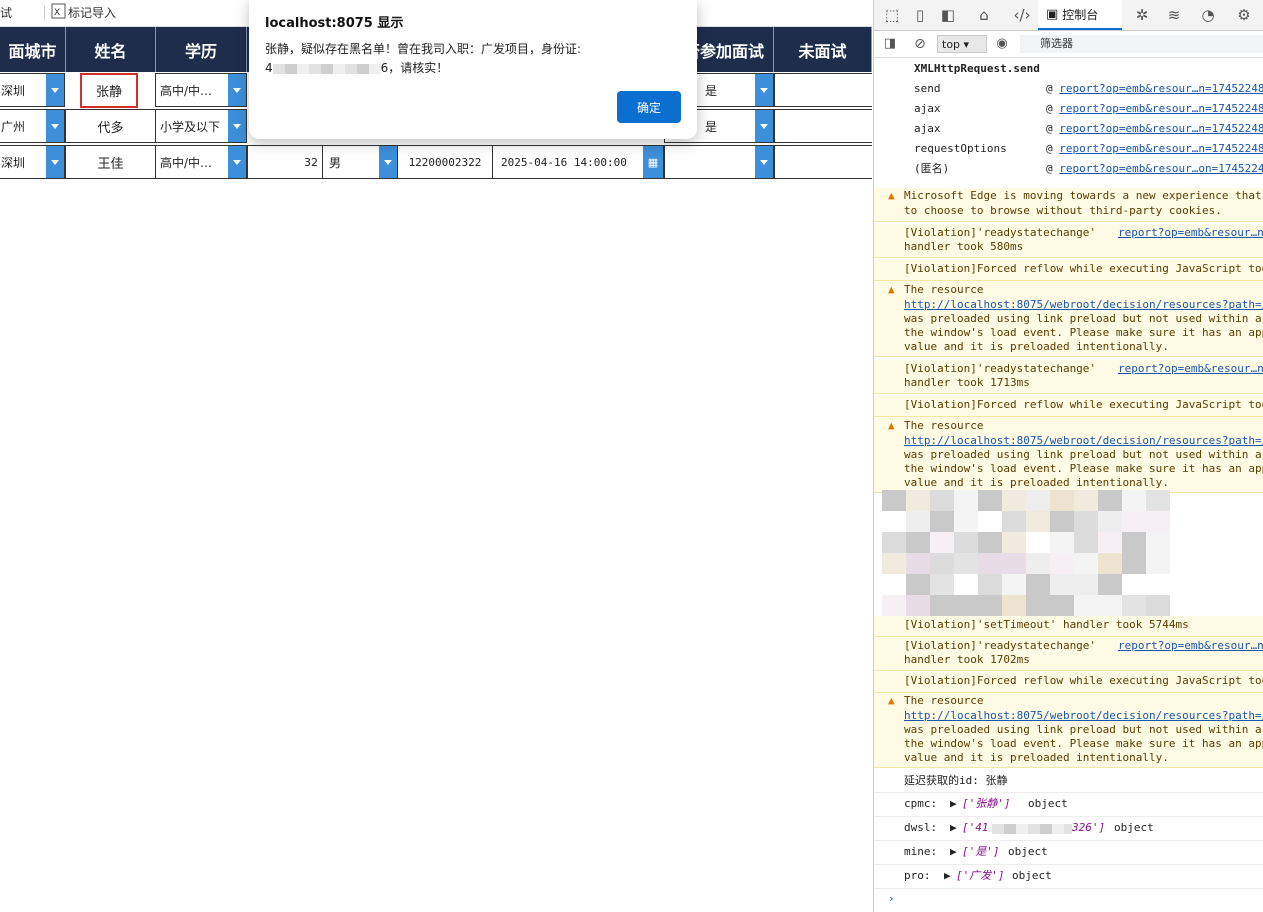  I want to click on cell-gender: 男, so click(360, 162).